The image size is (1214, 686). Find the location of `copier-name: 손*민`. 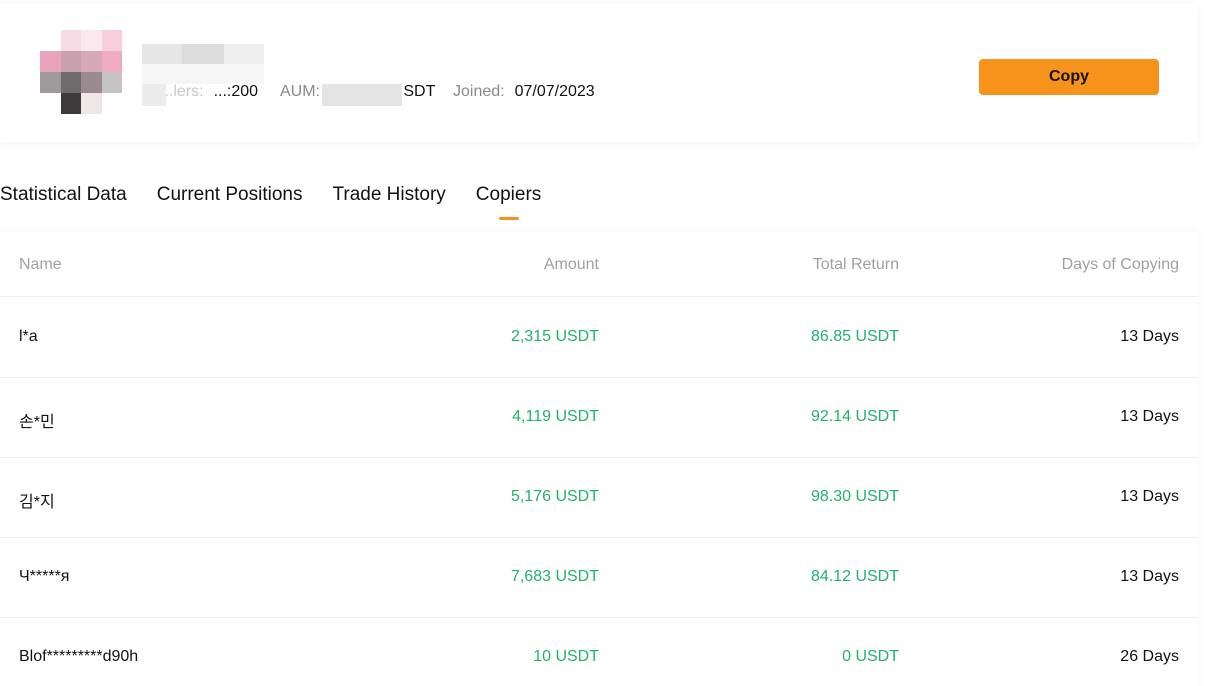

copier-name: 손*민 is located at coordinates (37, 422).